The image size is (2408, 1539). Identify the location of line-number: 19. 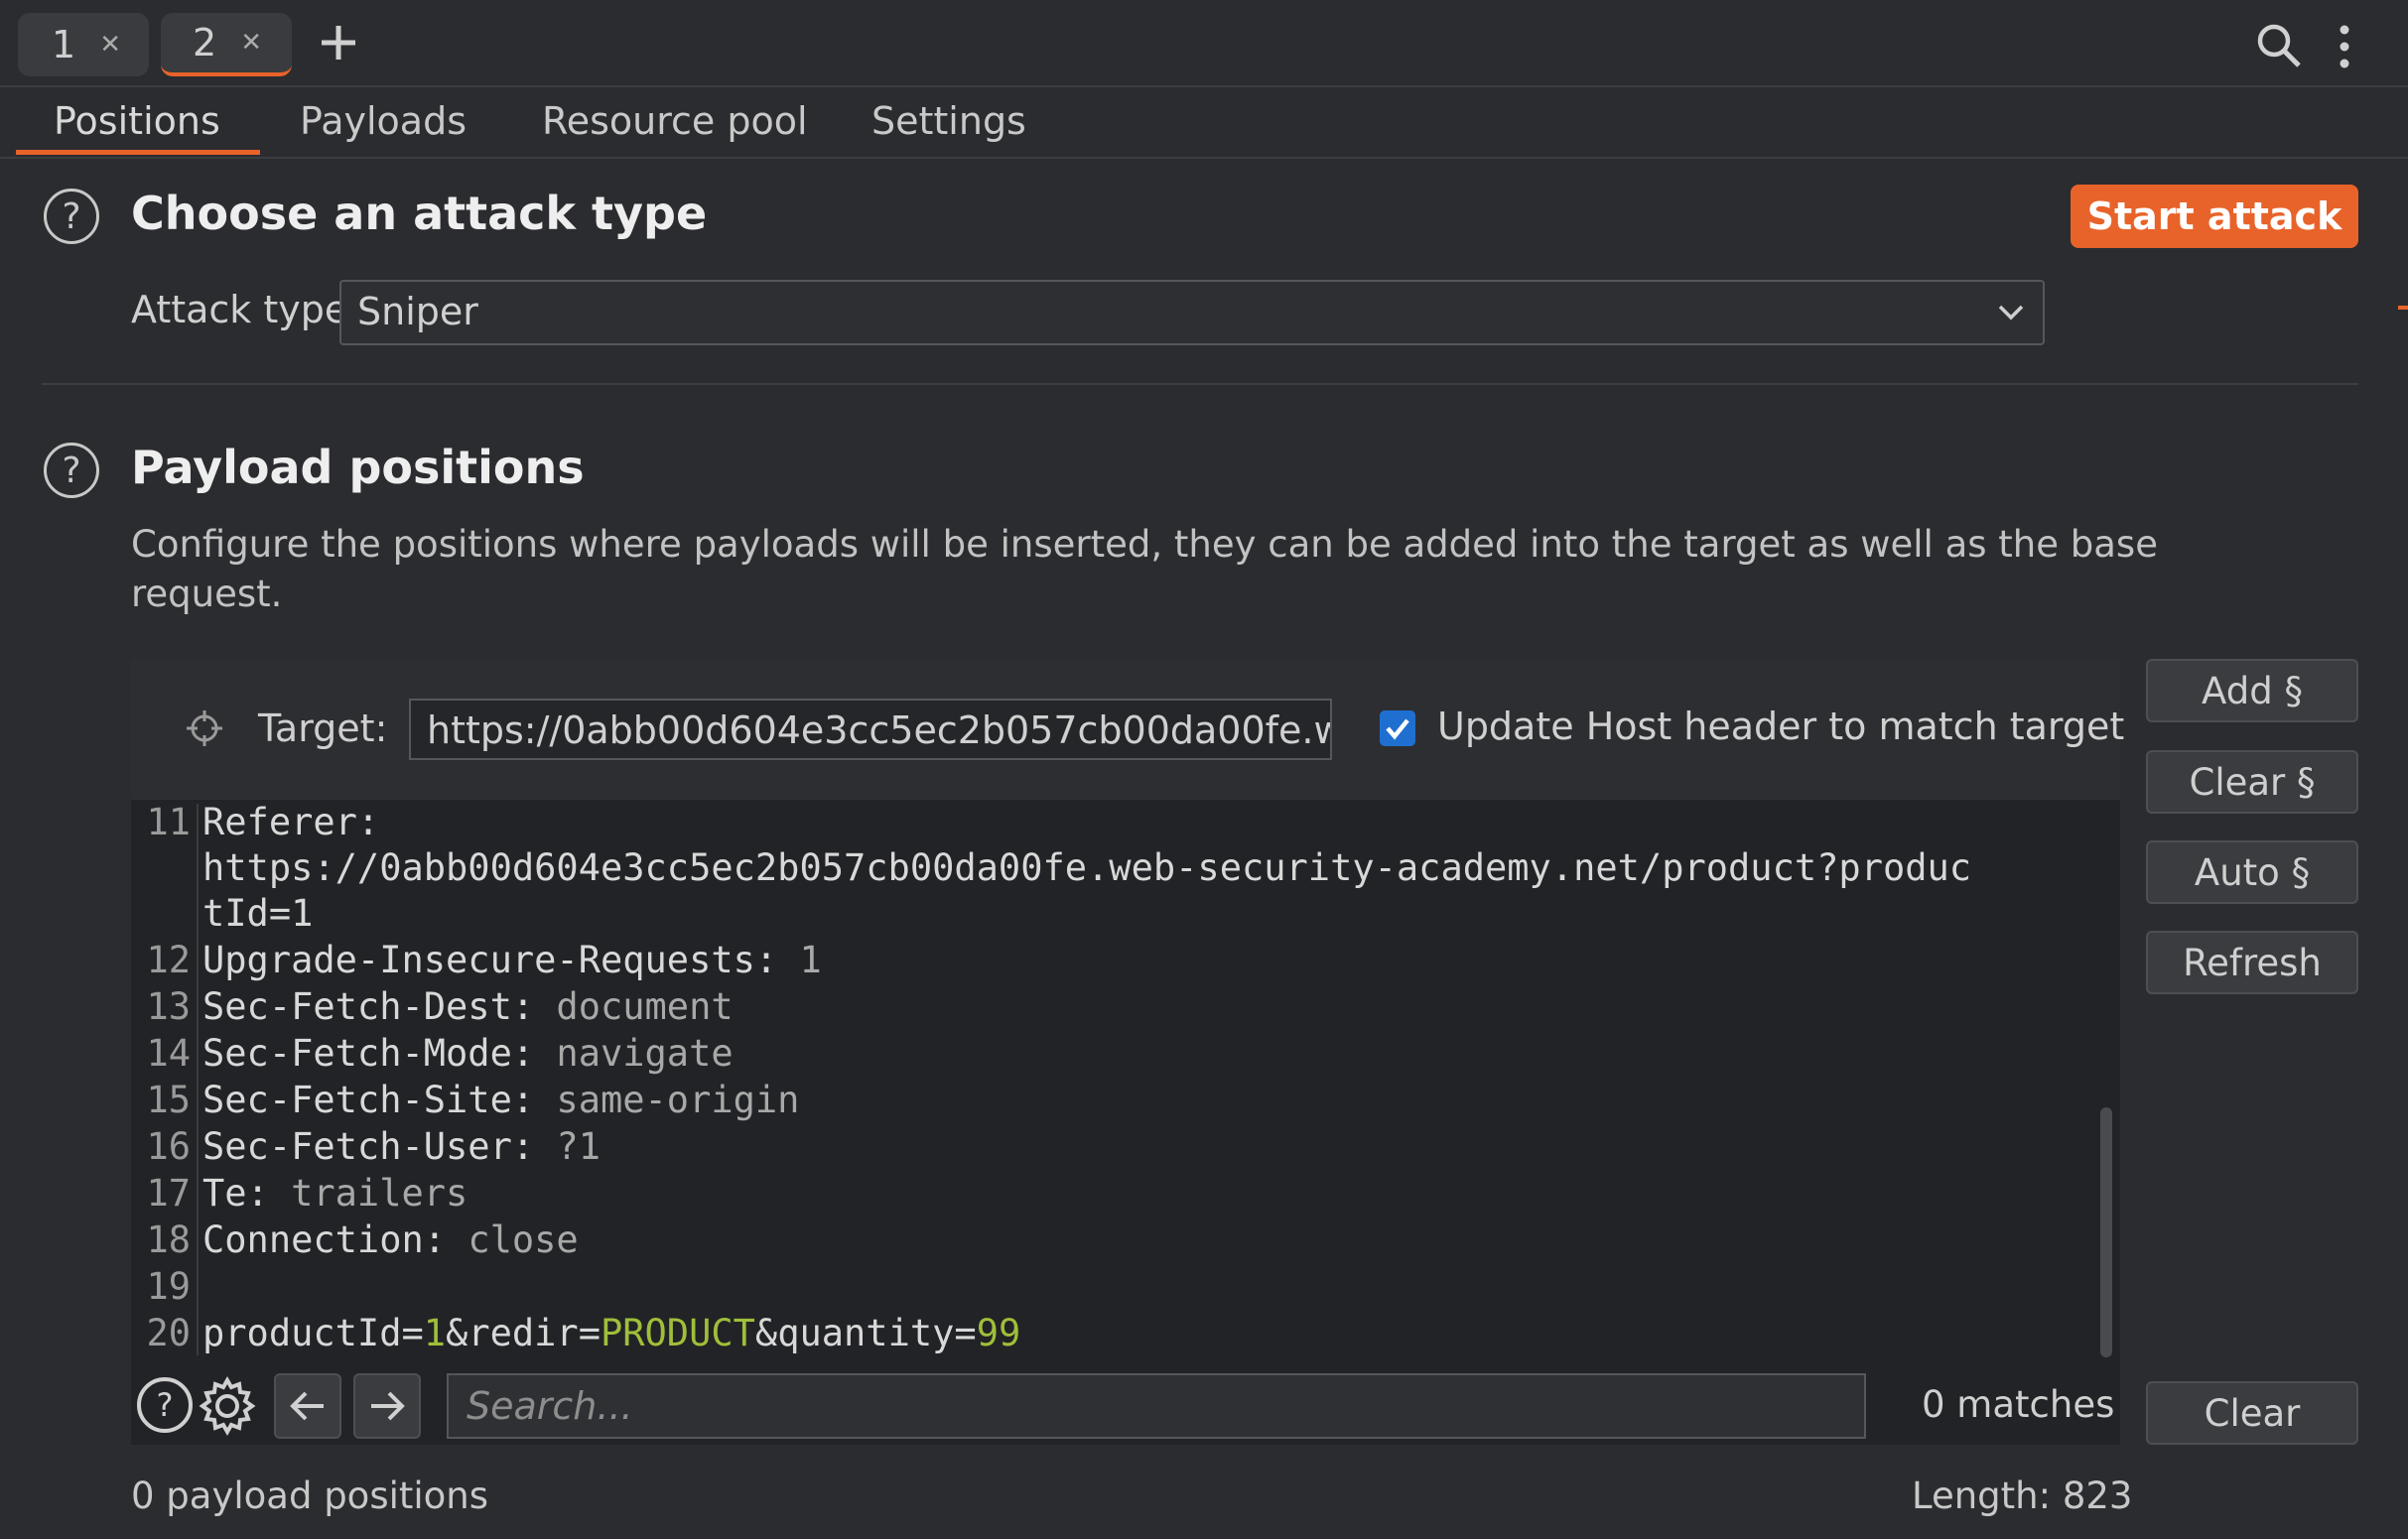
(169, 1286).